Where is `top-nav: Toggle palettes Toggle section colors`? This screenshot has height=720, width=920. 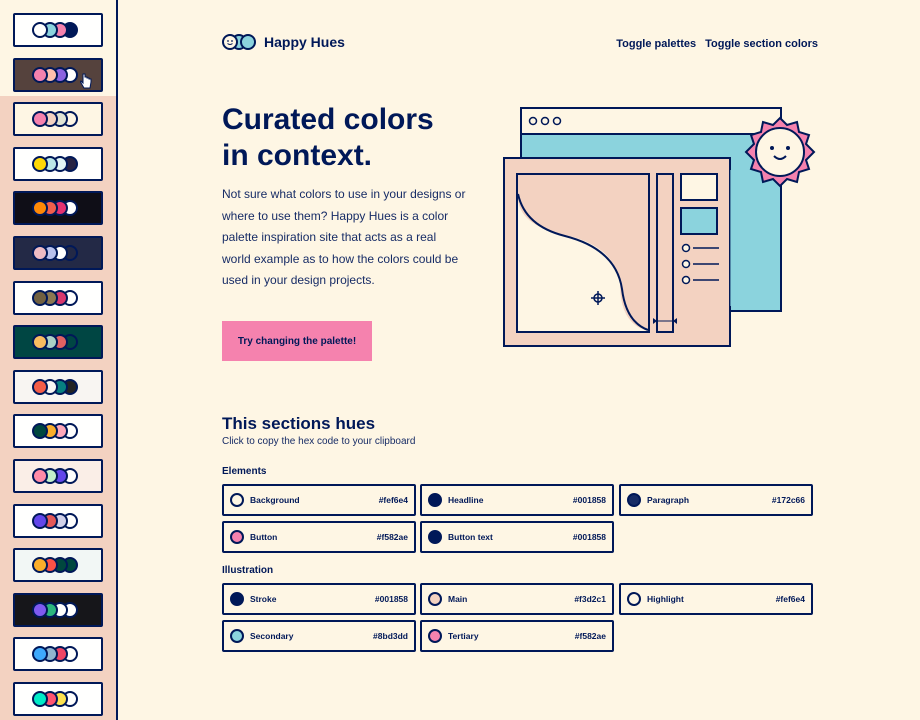 top-nav: Toggle palettes Toggle section colors is located at coordinates (717, 44).